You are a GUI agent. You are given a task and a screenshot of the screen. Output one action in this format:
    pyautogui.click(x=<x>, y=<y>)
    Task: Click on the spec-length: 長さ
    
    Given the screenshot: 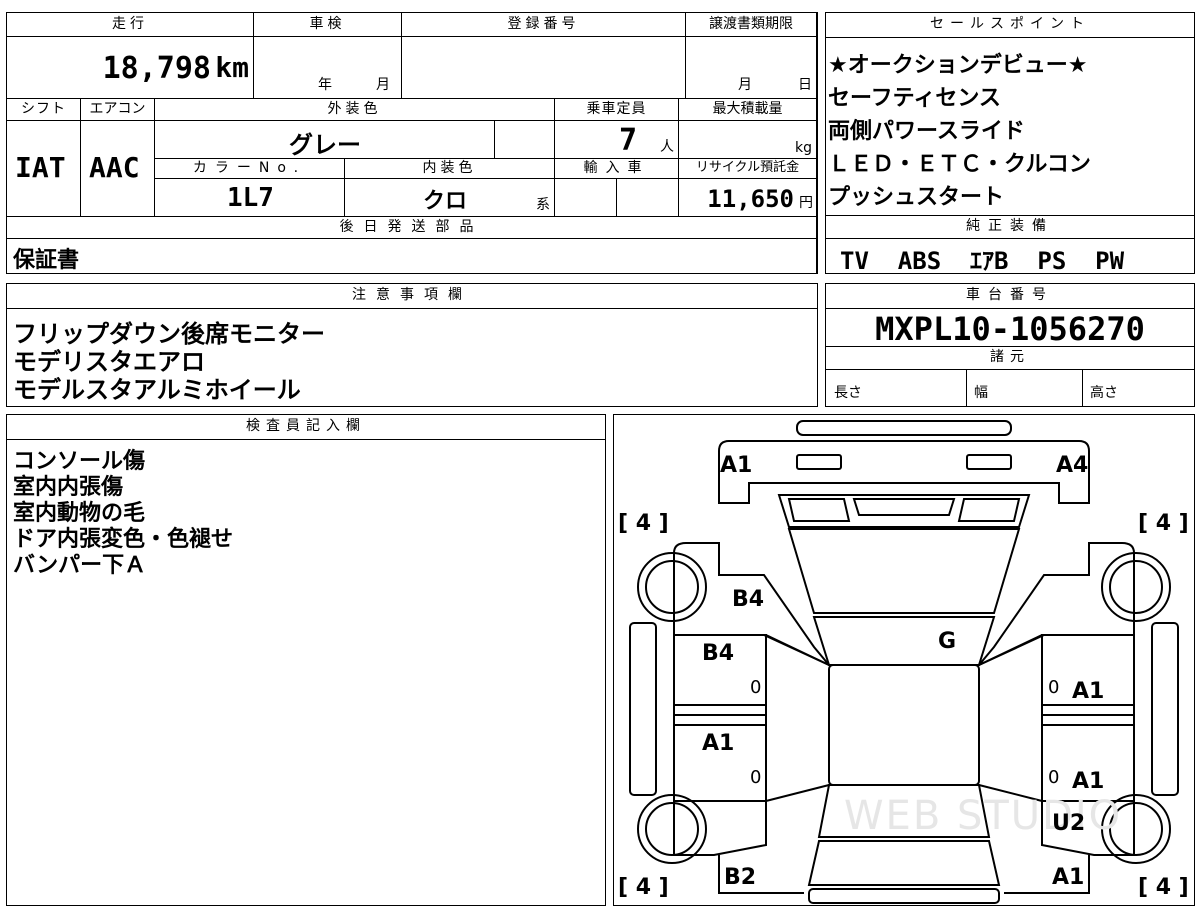 What is the action you would take?
    pyautogui.click(x=896, y=388)
    